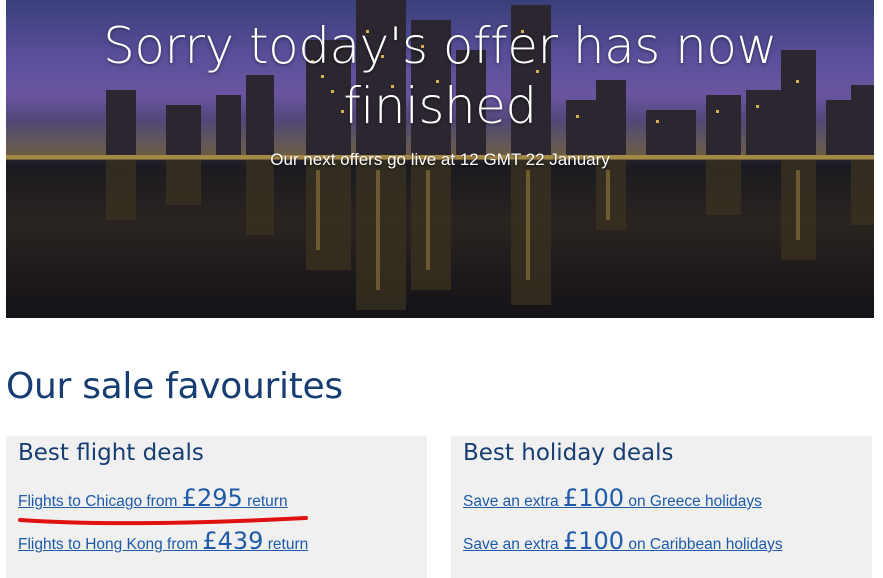 This screenshot has width=883, height=578. I want to click on deal-prefix: Flights to Chicago from, so click(100, 501).